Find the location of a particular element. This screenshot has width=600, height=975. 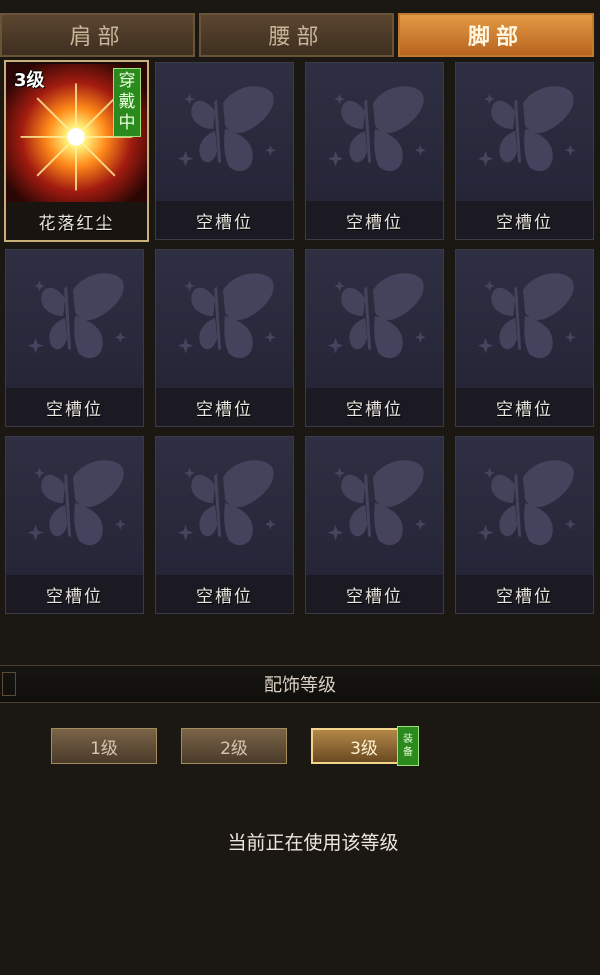

accessory-level-section-header: 配饰等级 is located at coordinates (300, 684).